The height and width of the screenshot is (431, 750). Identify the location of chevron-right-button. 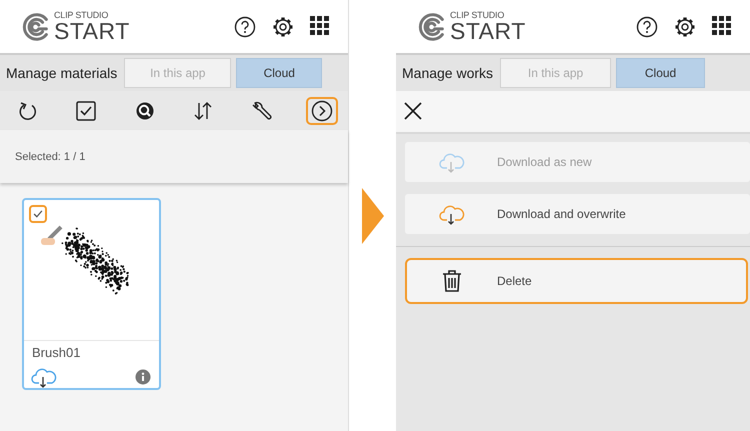
(322, 110).